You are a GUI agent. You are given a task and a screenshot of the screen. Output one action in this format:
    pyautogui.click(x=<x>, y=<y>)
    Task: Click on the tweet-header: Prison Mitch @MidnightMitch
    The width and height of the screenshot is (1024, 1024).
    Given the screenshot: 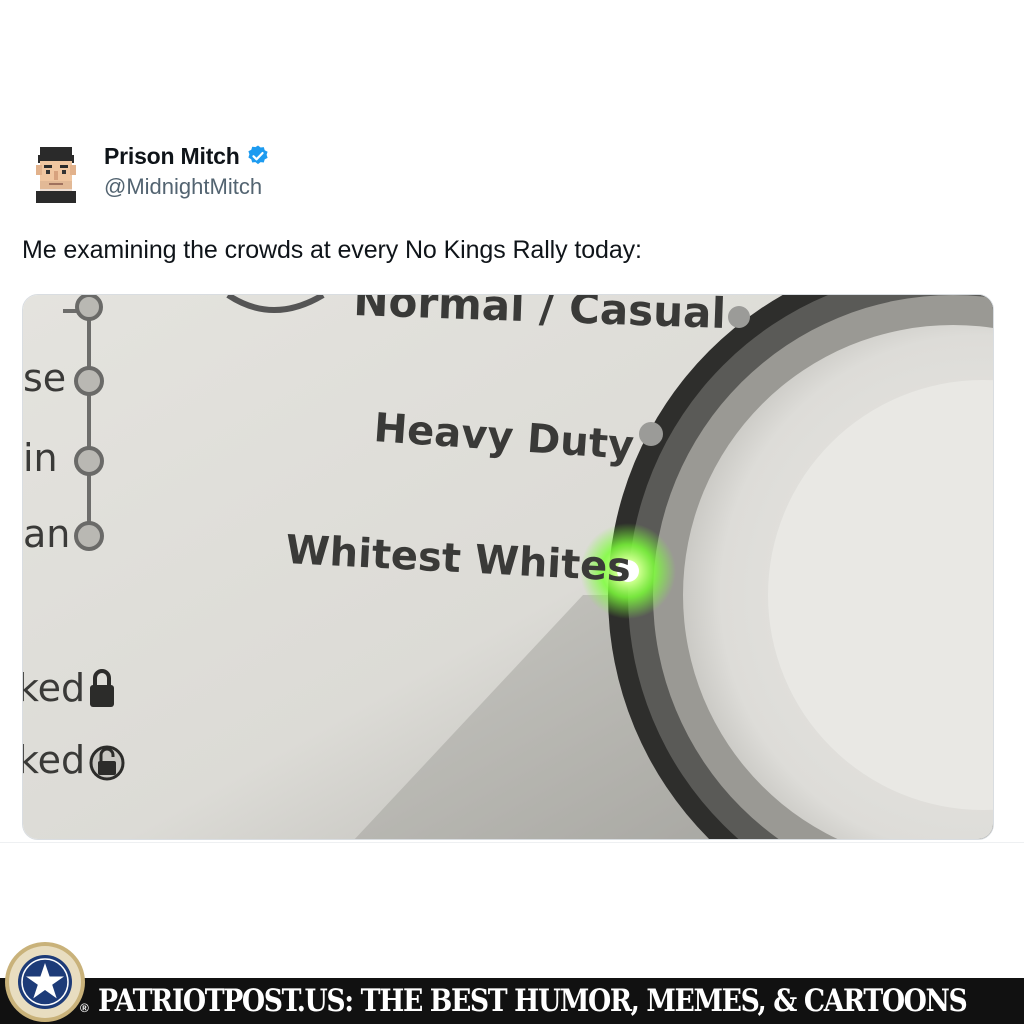 What is the action you would take?
    pyautogui.click(x=146, y=171)
    